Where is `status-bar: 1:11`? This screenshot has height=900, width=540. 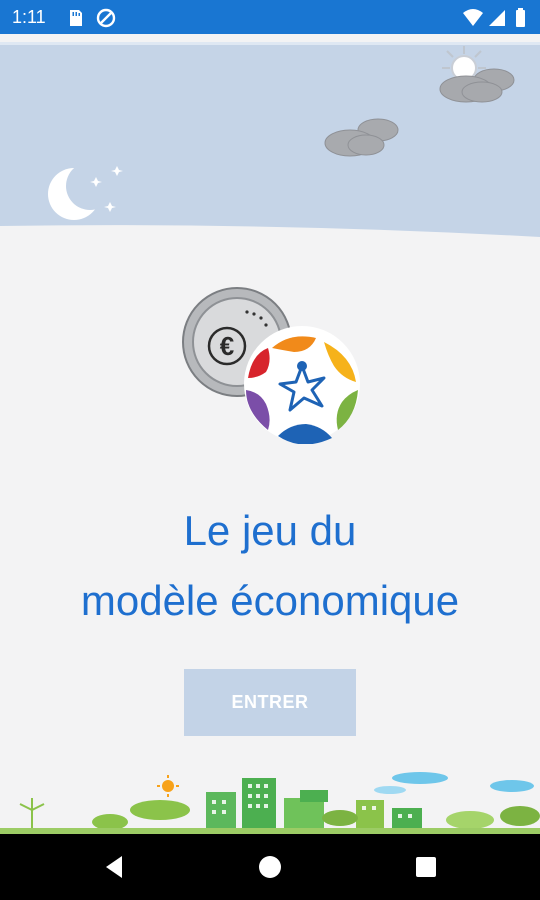 status-bar: 1:11 is located at coordinates (270, 17).